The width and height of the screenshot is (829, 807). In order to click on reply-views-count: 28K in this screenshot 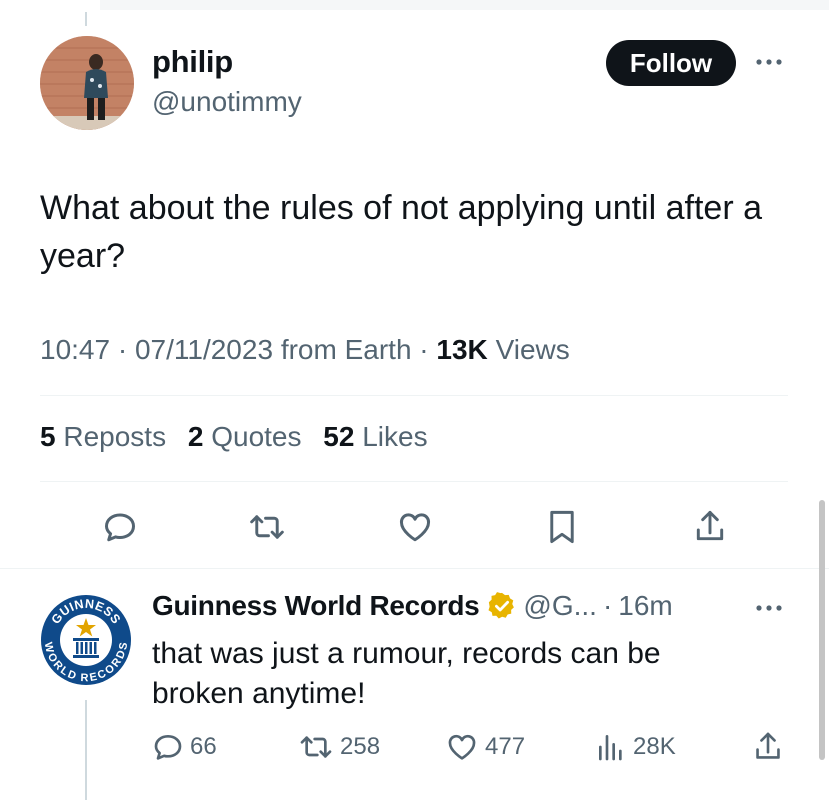, I will do `click(654, 746)`.